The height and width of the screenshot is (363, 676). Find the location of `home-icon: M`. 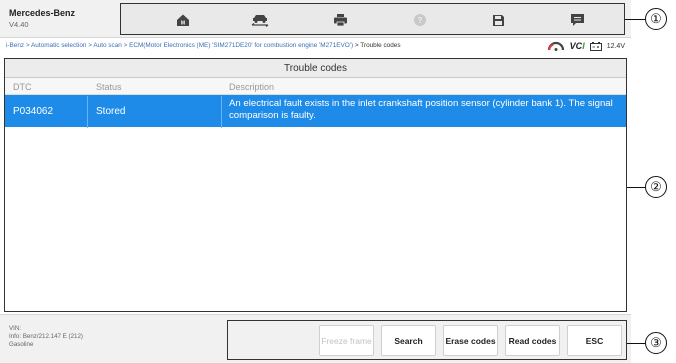

home-icon: M is located at coordinates (183, 20).